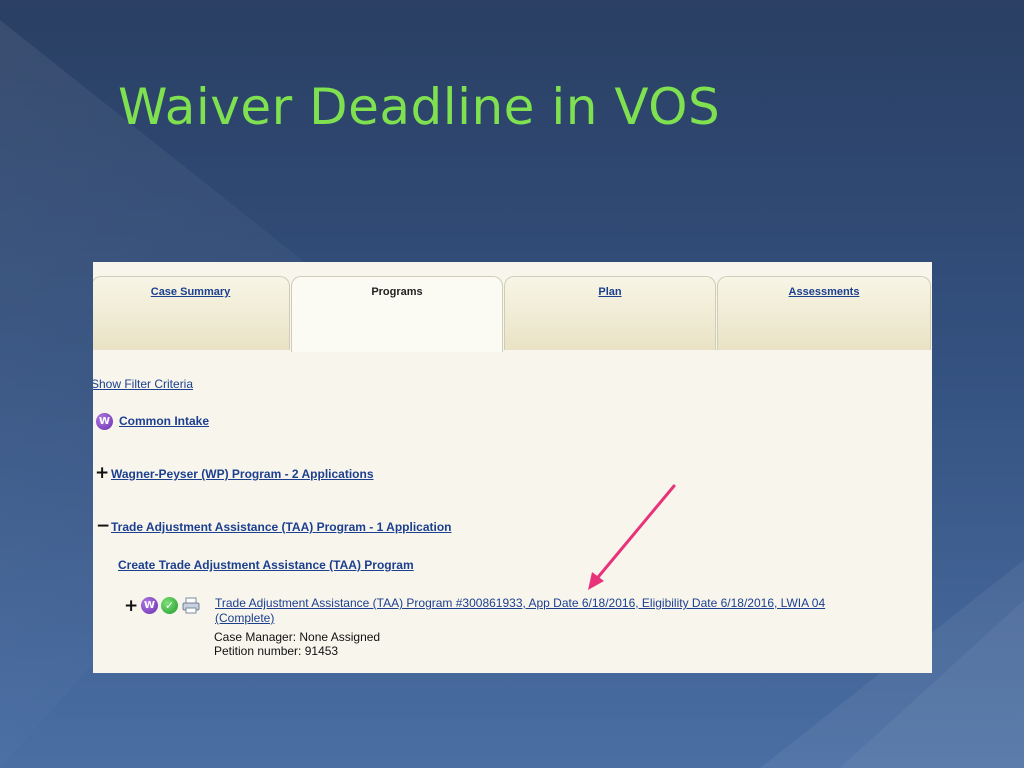 The width and height of the screenshot is (1024, 768). Describe the element at coordinates (143, 384) in the screenshot. I see `show-filter-criteria-link: Show Filter Criteria` at that location.